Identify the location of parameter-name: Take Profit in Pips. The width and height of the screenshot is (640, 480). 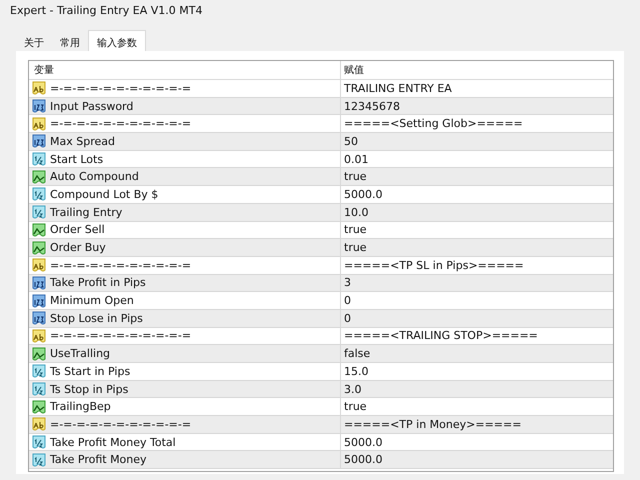
(98, 283).